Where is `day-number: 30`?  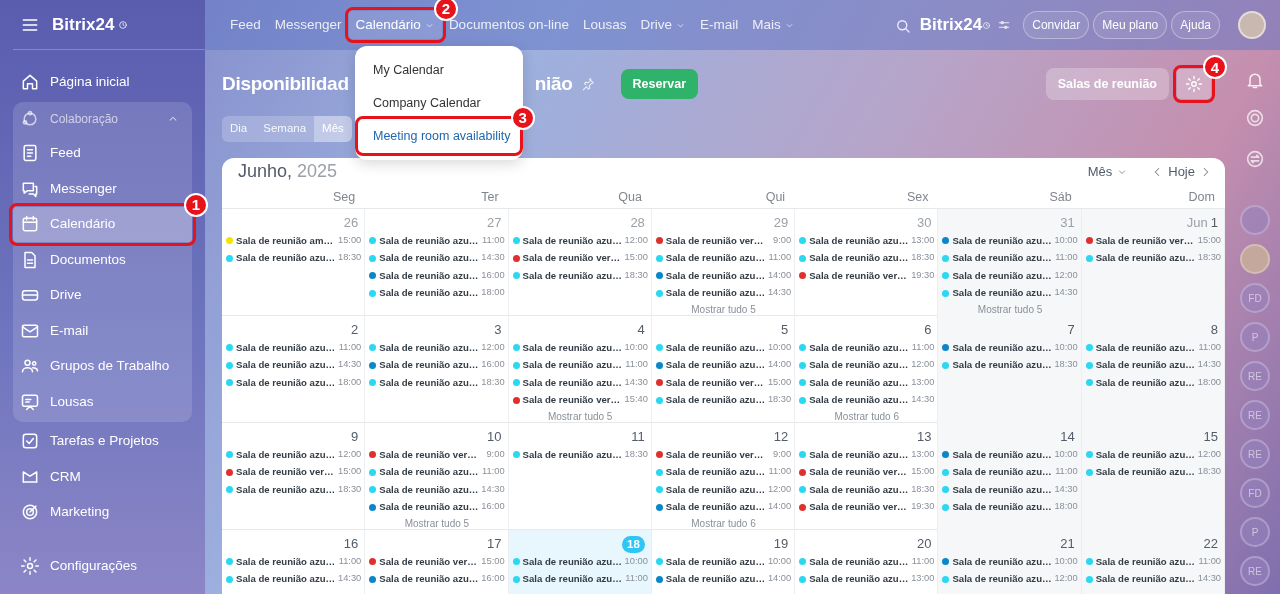
day-number: 30 is located at coordinates (924, 222).